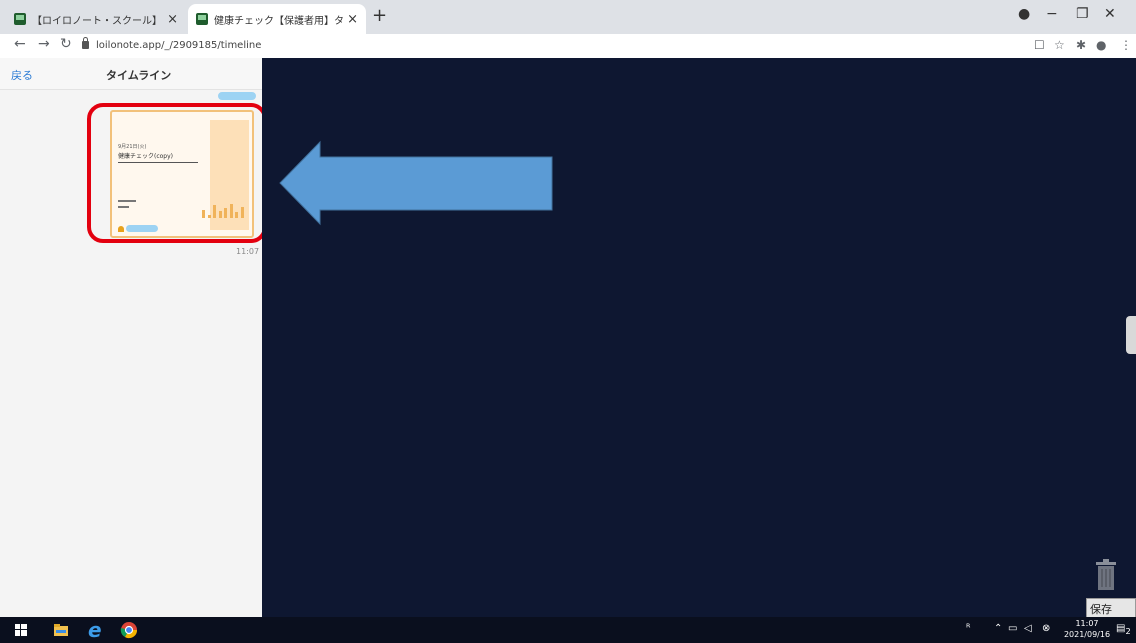 The height and width of the screenshot is (643, 1136). I want to click on forward-arrow-icon: →, so click(44, 44).